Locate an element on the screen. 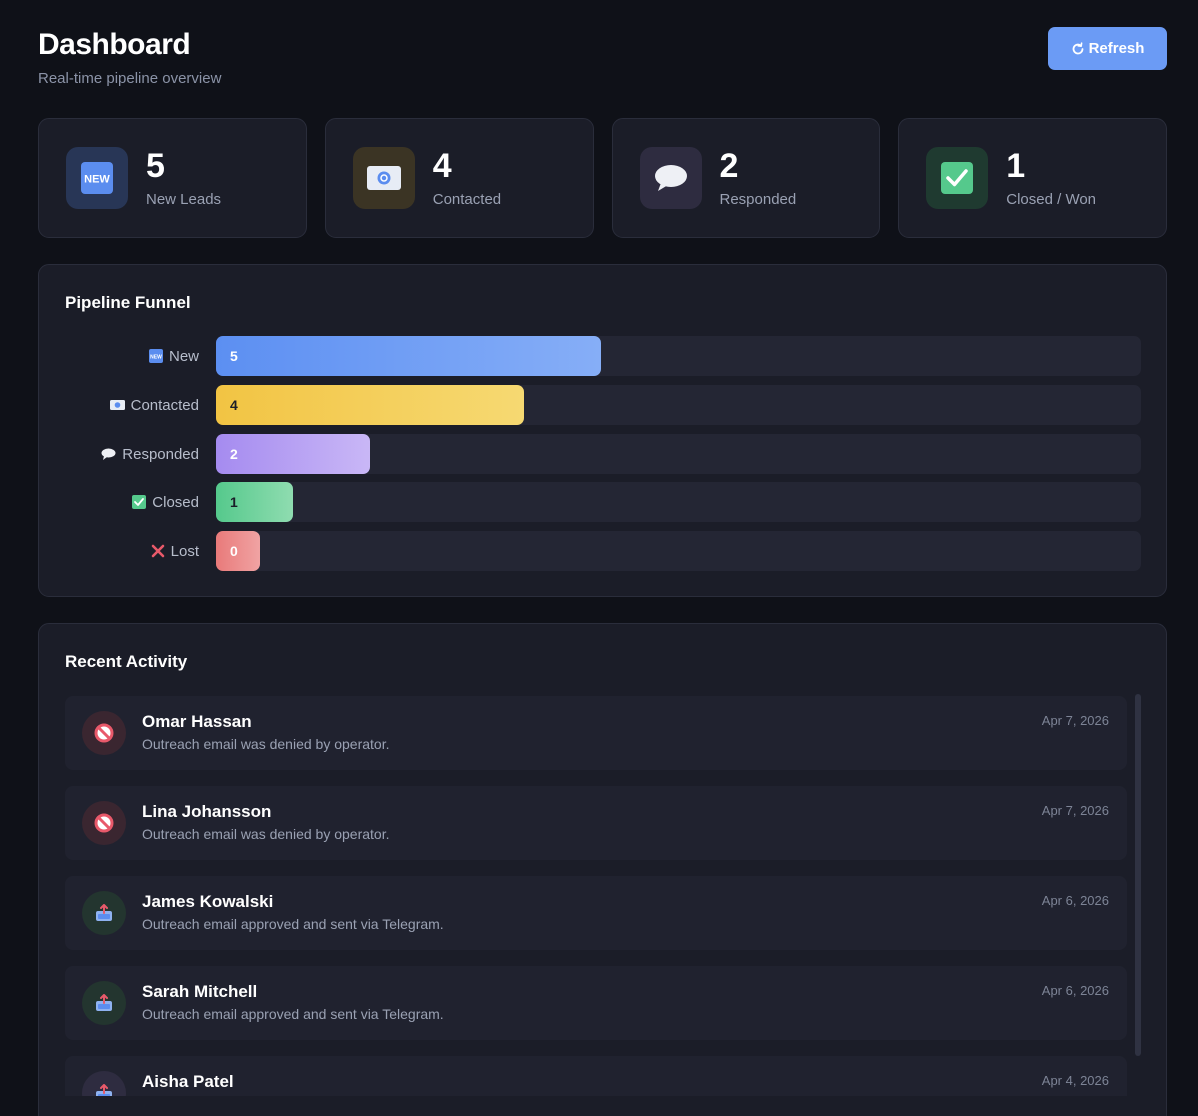  funnel-row-new: NEW New 5 is located at coordinates (603, 356).